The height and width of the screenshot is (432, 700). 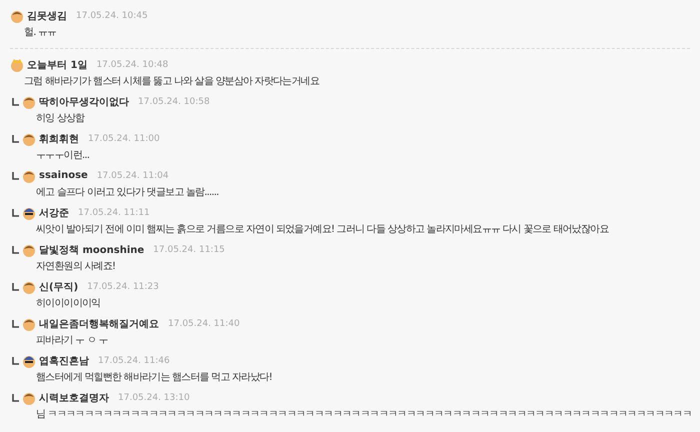 What do you see at coordinates (63, 175) in the screenshot?
I see `comment-author: ssainose` at bounding box center [63, 175].